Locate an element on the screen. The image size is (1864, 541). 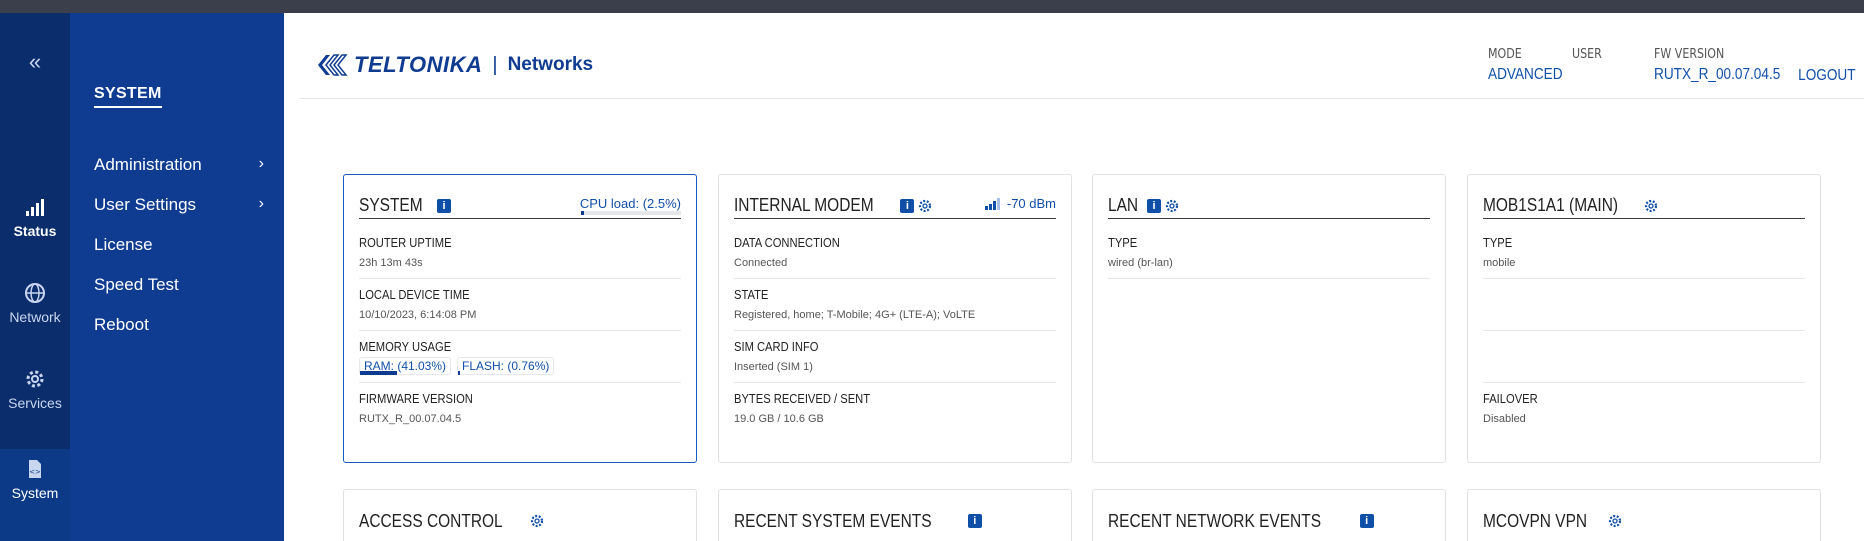
rail-item-label: System is located at coordinates (35, 493).